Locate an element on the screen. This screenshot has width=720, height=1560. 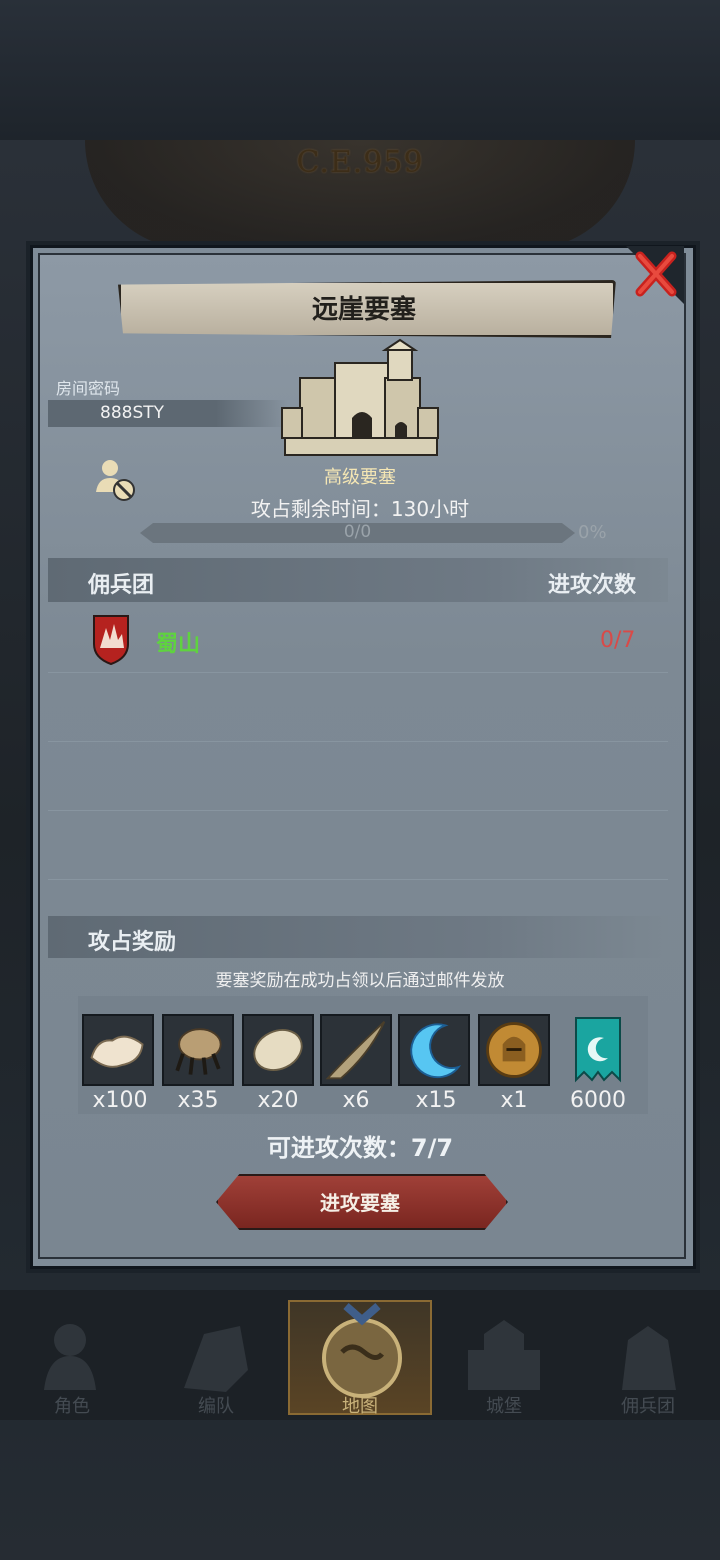
beast-claw-icon is located at coordinates (198, 1051).